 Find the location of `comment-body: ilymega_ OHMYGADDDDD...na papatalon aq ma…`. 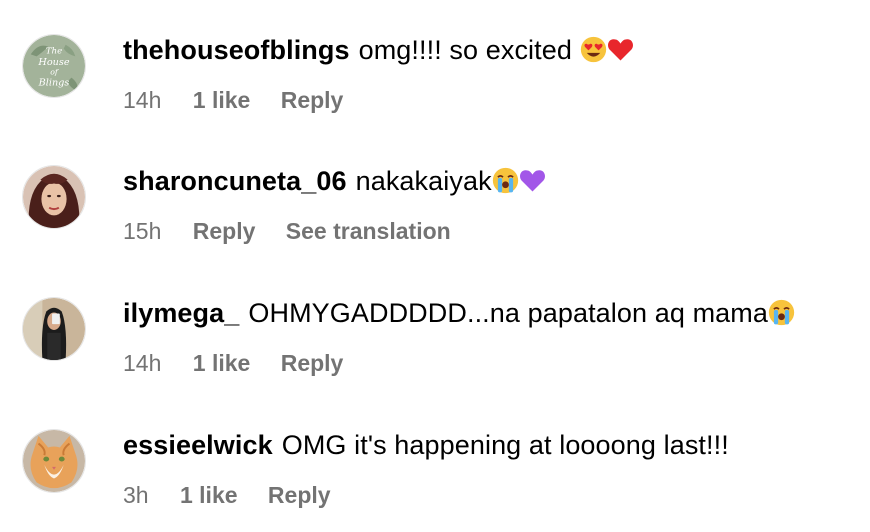

comment-body: ilymega_ OHMYGADDDDD...na papatalon aq ma… is located at coordinates (459, 313).